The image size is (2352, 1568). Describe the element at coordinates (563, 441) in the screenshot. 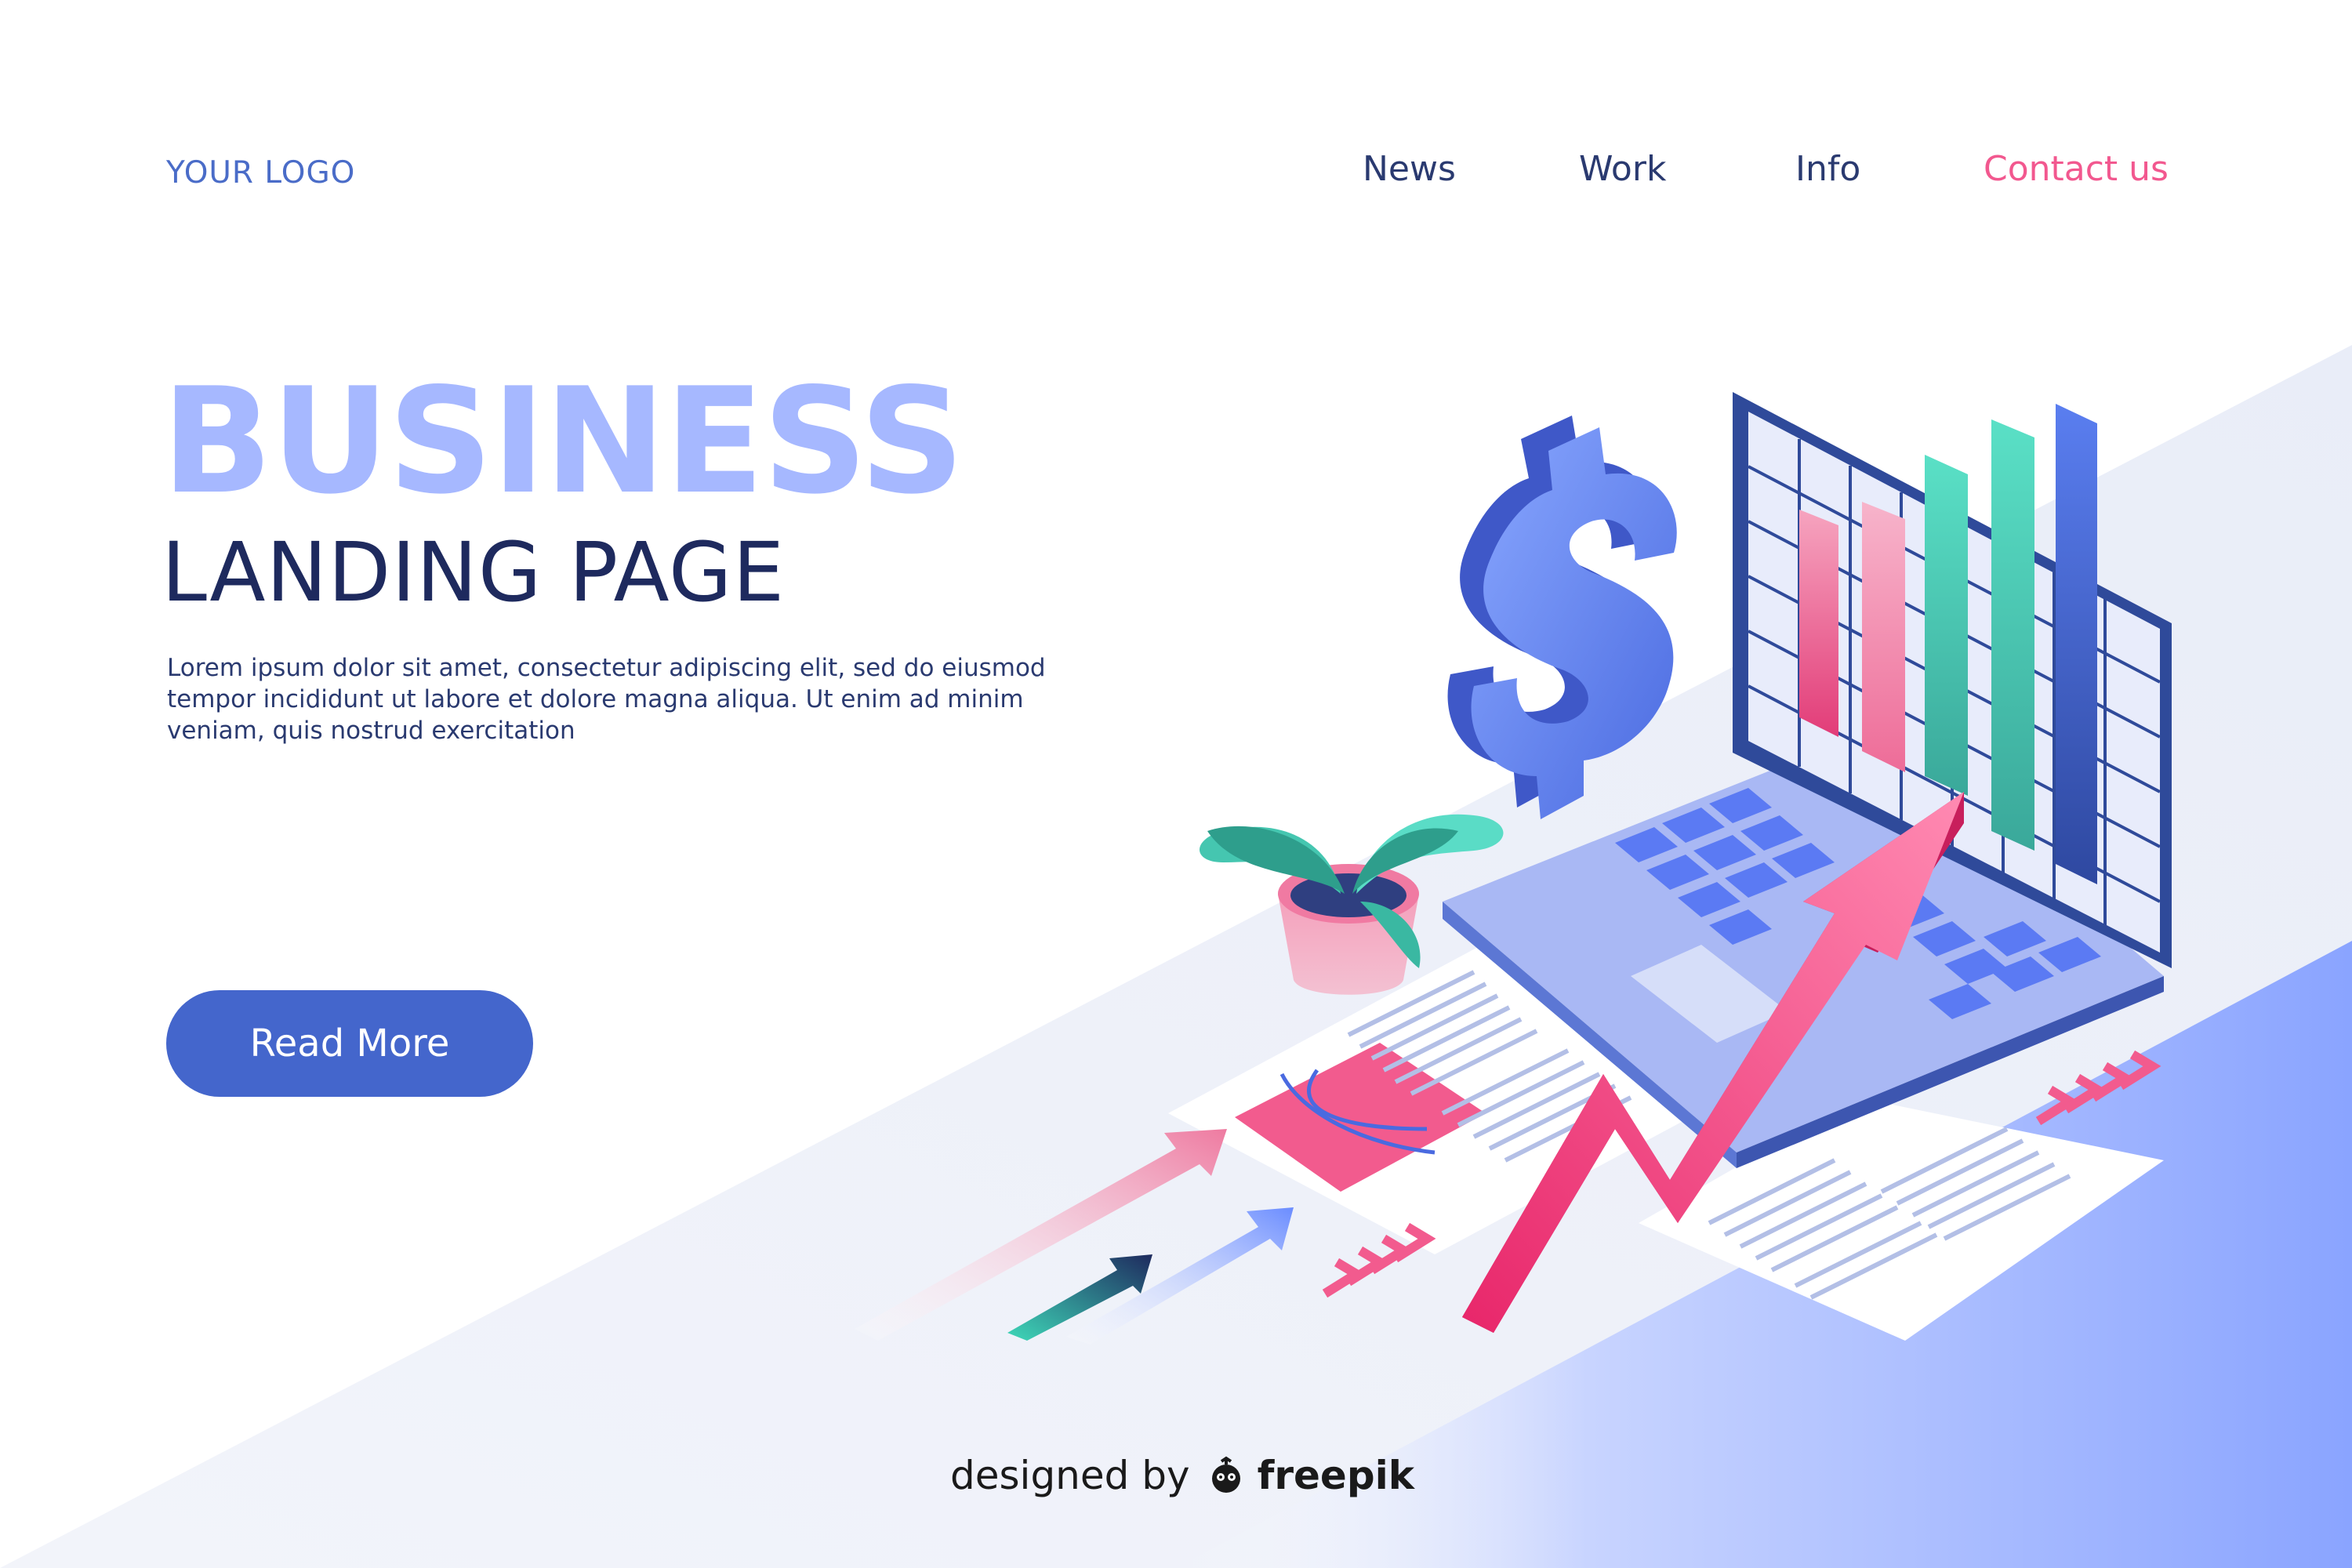

I see `hero-title: BUSINESS` at that location.